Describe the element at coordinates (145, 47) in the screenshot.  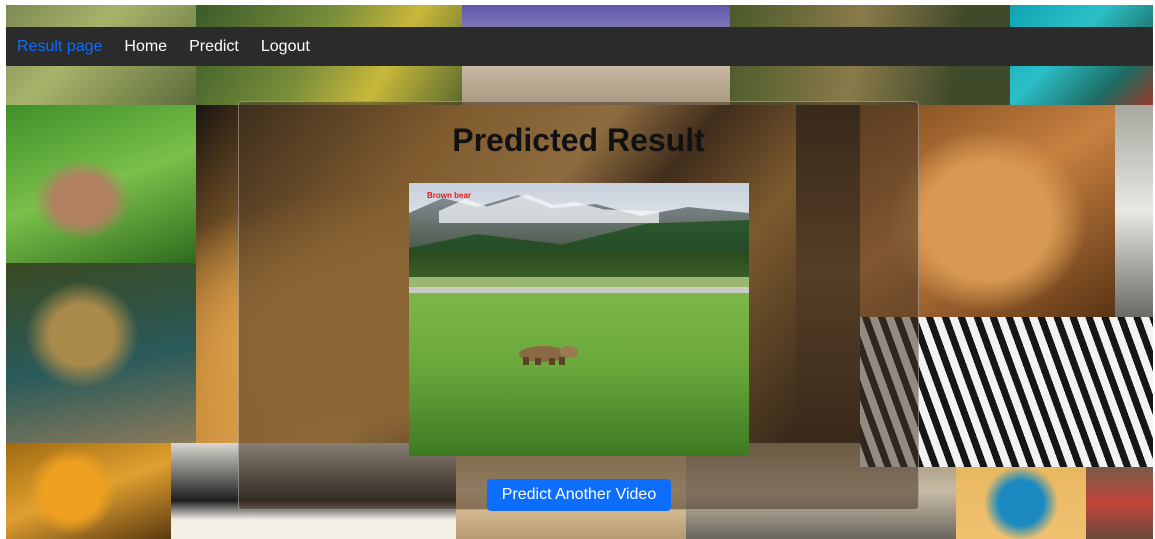
I see `nav-link-home: Home` at that location.